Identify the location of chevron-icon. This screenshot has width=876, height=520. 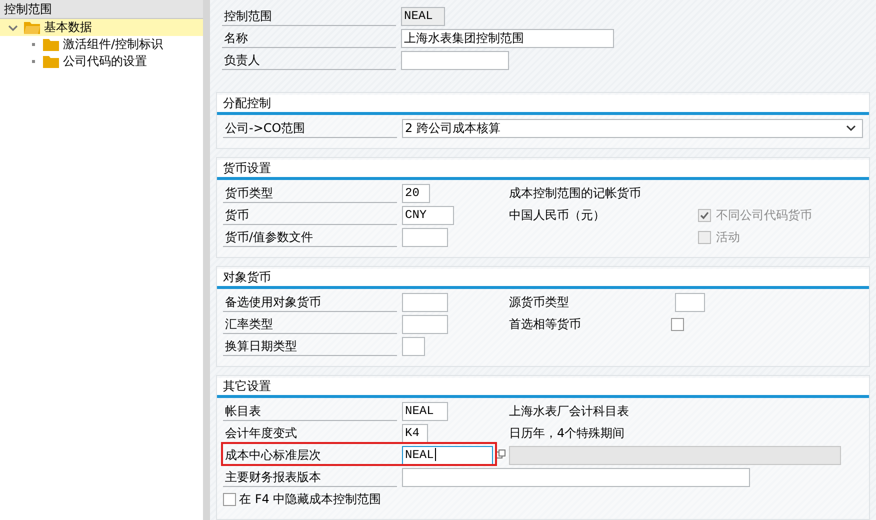
(13, 27).